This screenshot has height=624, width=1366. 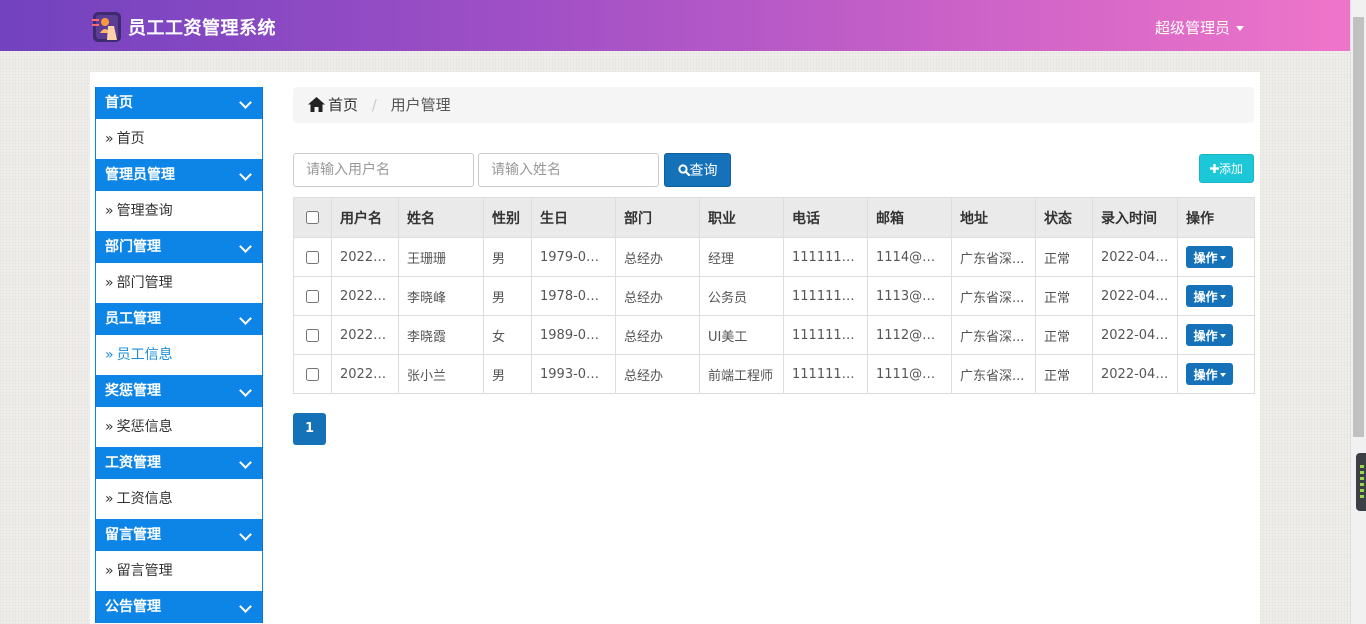 What do you see at coordinates (683, 170) in the screenshot?
I see `search-icon` at bounding box center [683, 170].